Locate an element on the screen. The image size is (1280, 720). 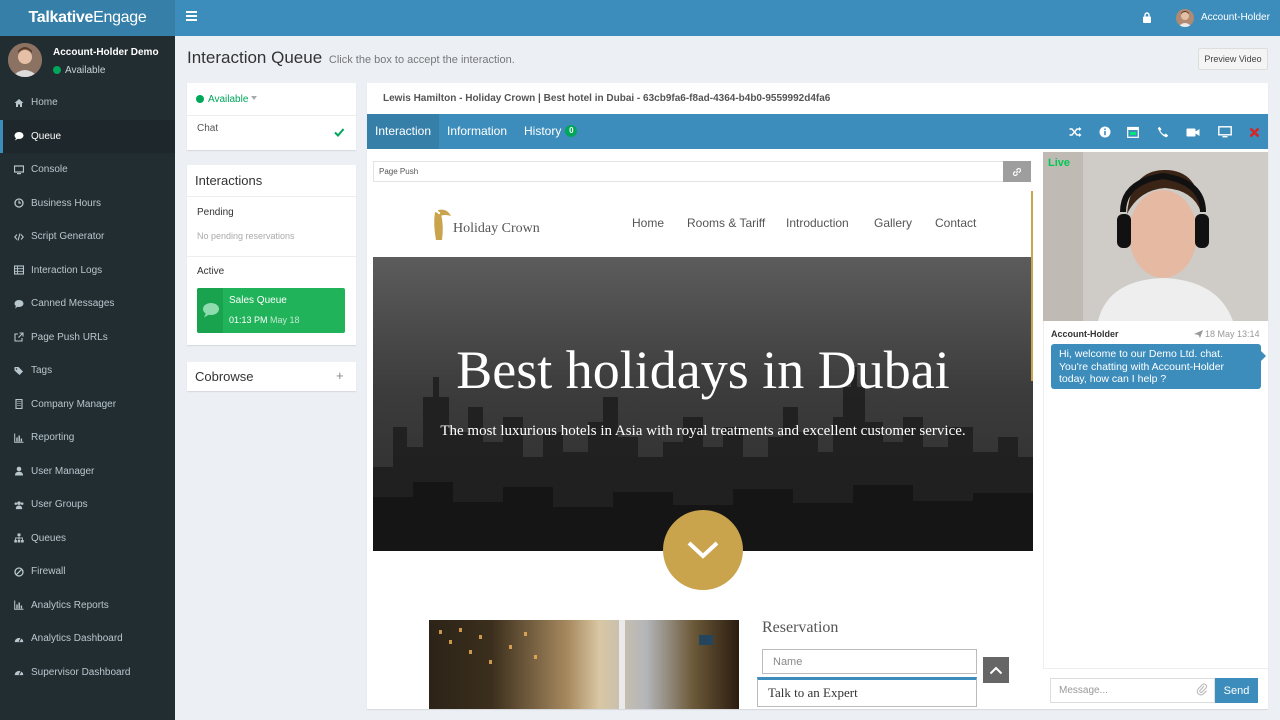
status-dropdown: Available is located at coordinates (227, 99).